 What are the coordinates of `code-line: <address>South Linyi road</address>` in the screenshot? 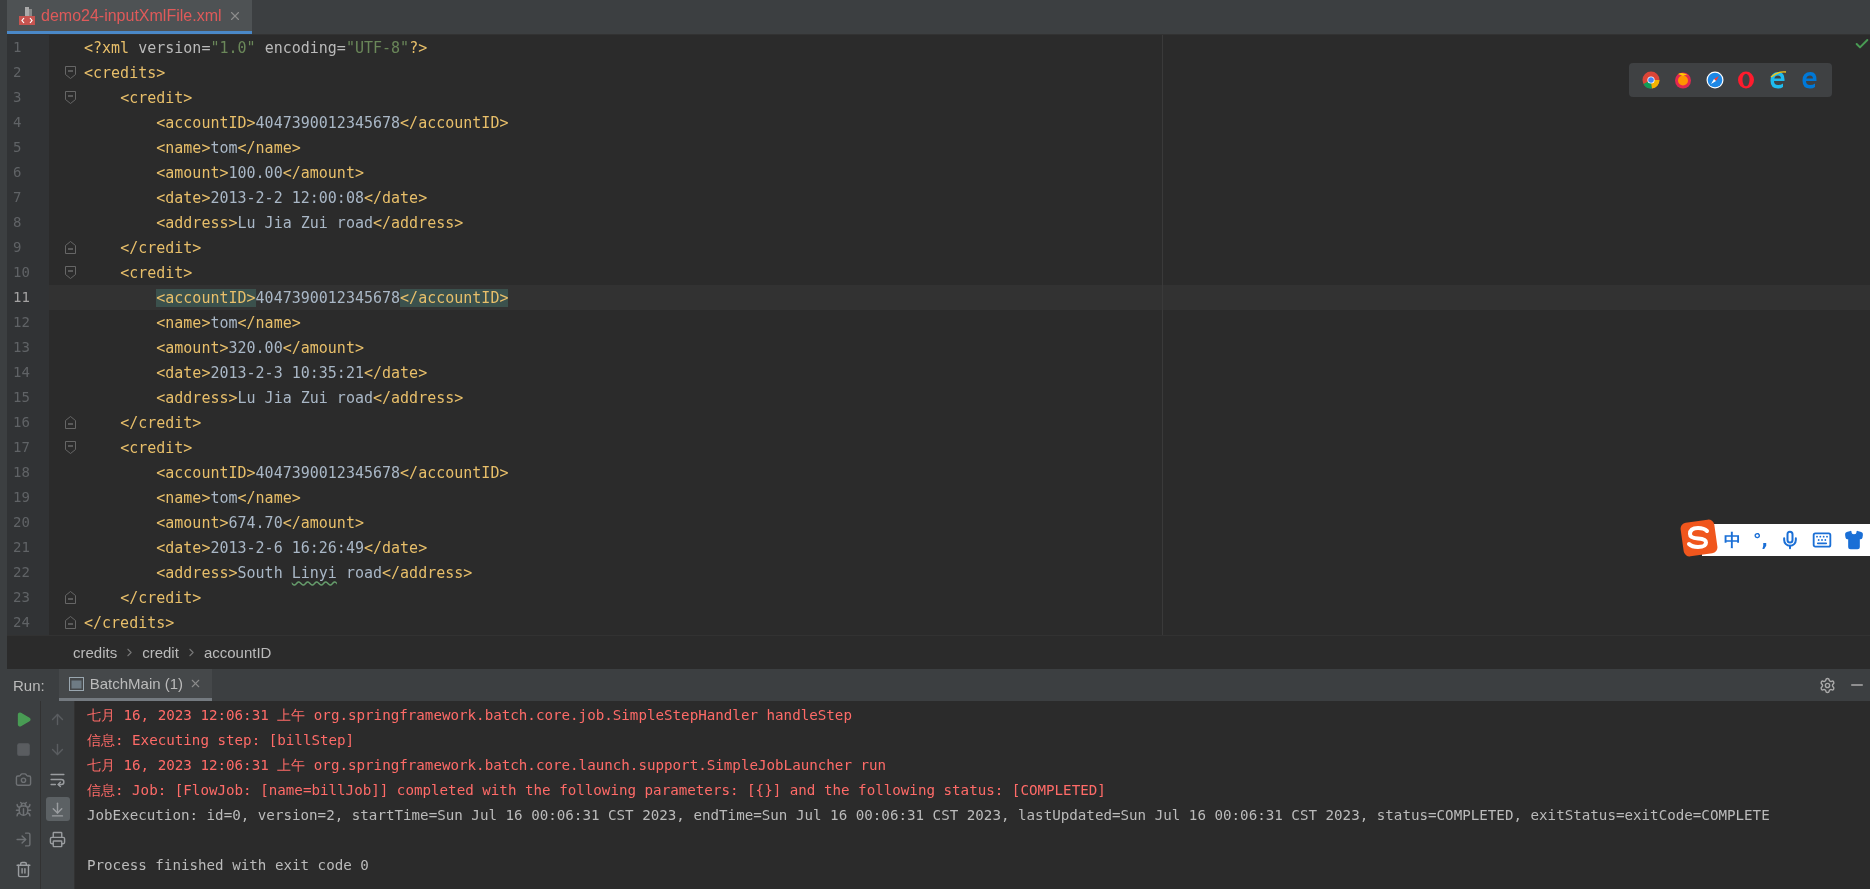 It's located at (314, 572).